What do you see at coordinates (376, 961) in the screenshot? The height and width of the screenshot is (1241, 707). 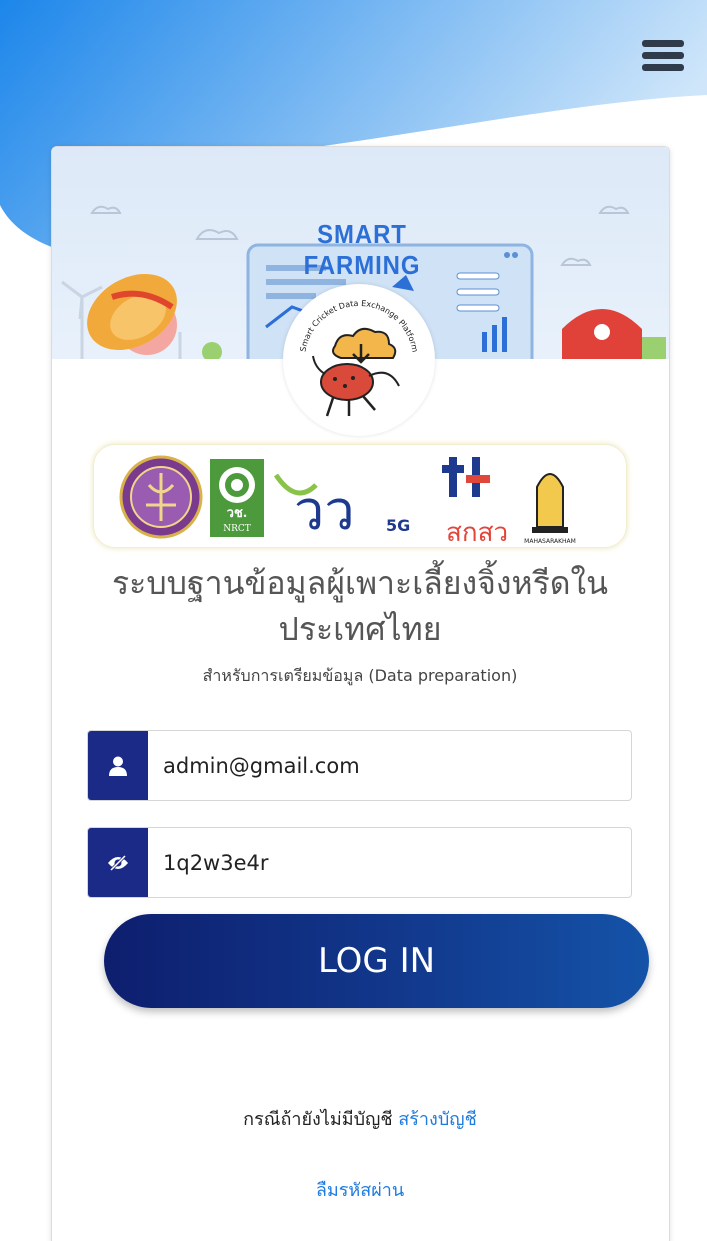 I see `login-button: LOG IN` at bounding box center [376, 961].